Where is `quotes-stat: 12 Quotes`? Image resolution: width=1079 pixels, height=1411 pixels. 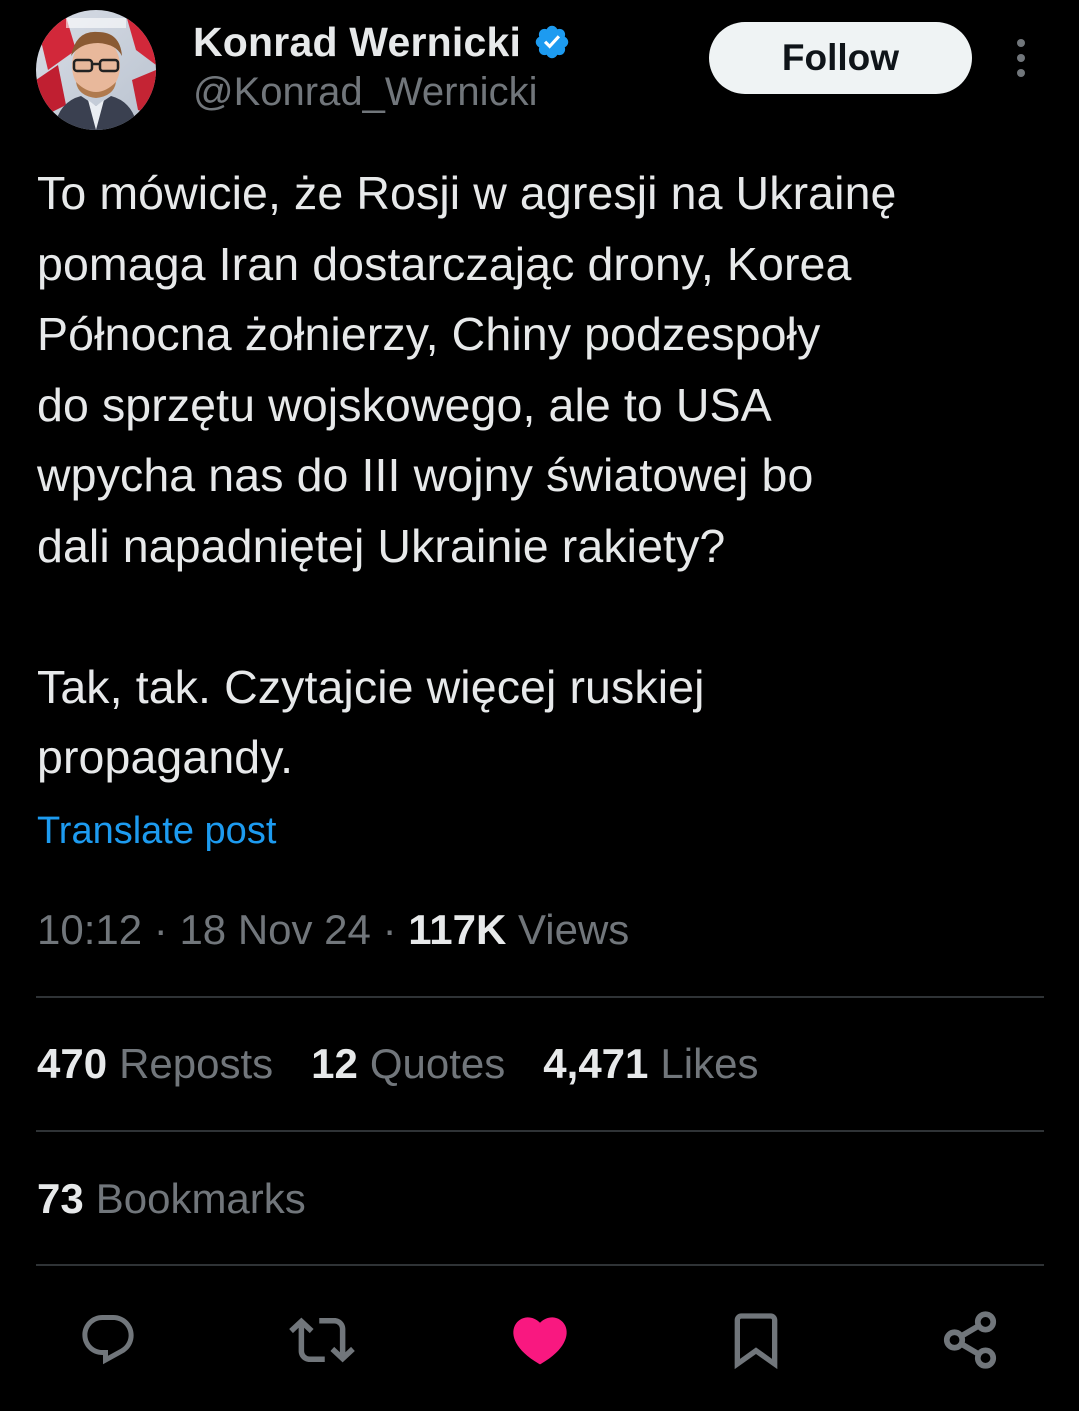 quotes-stat: 12 Quotes is located at coordinates (408, 1064).